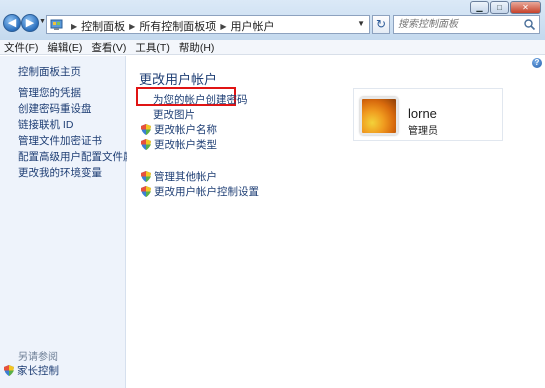  What do you see at coordinates (30, 23) in the screenshot?
I see `forward-arrow-icon: ▶` at bounding box center [30, 23].